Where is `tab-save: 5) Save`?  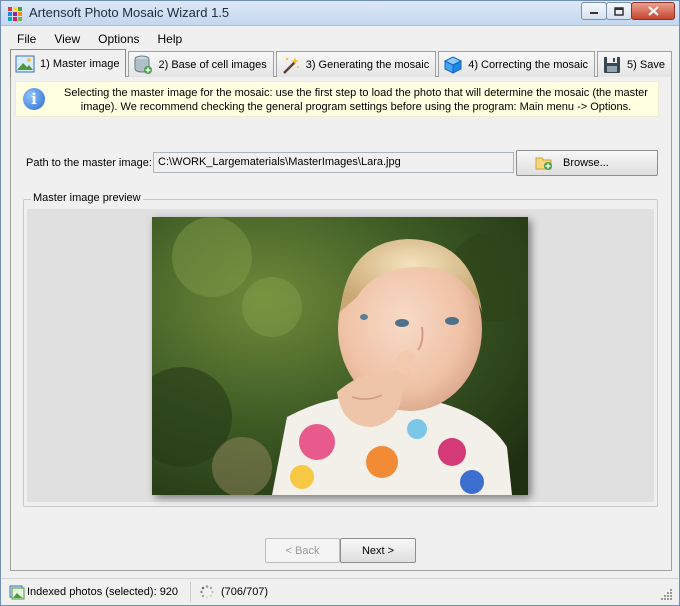
tab-save: 5) Save is located at coordinates (634, 64).